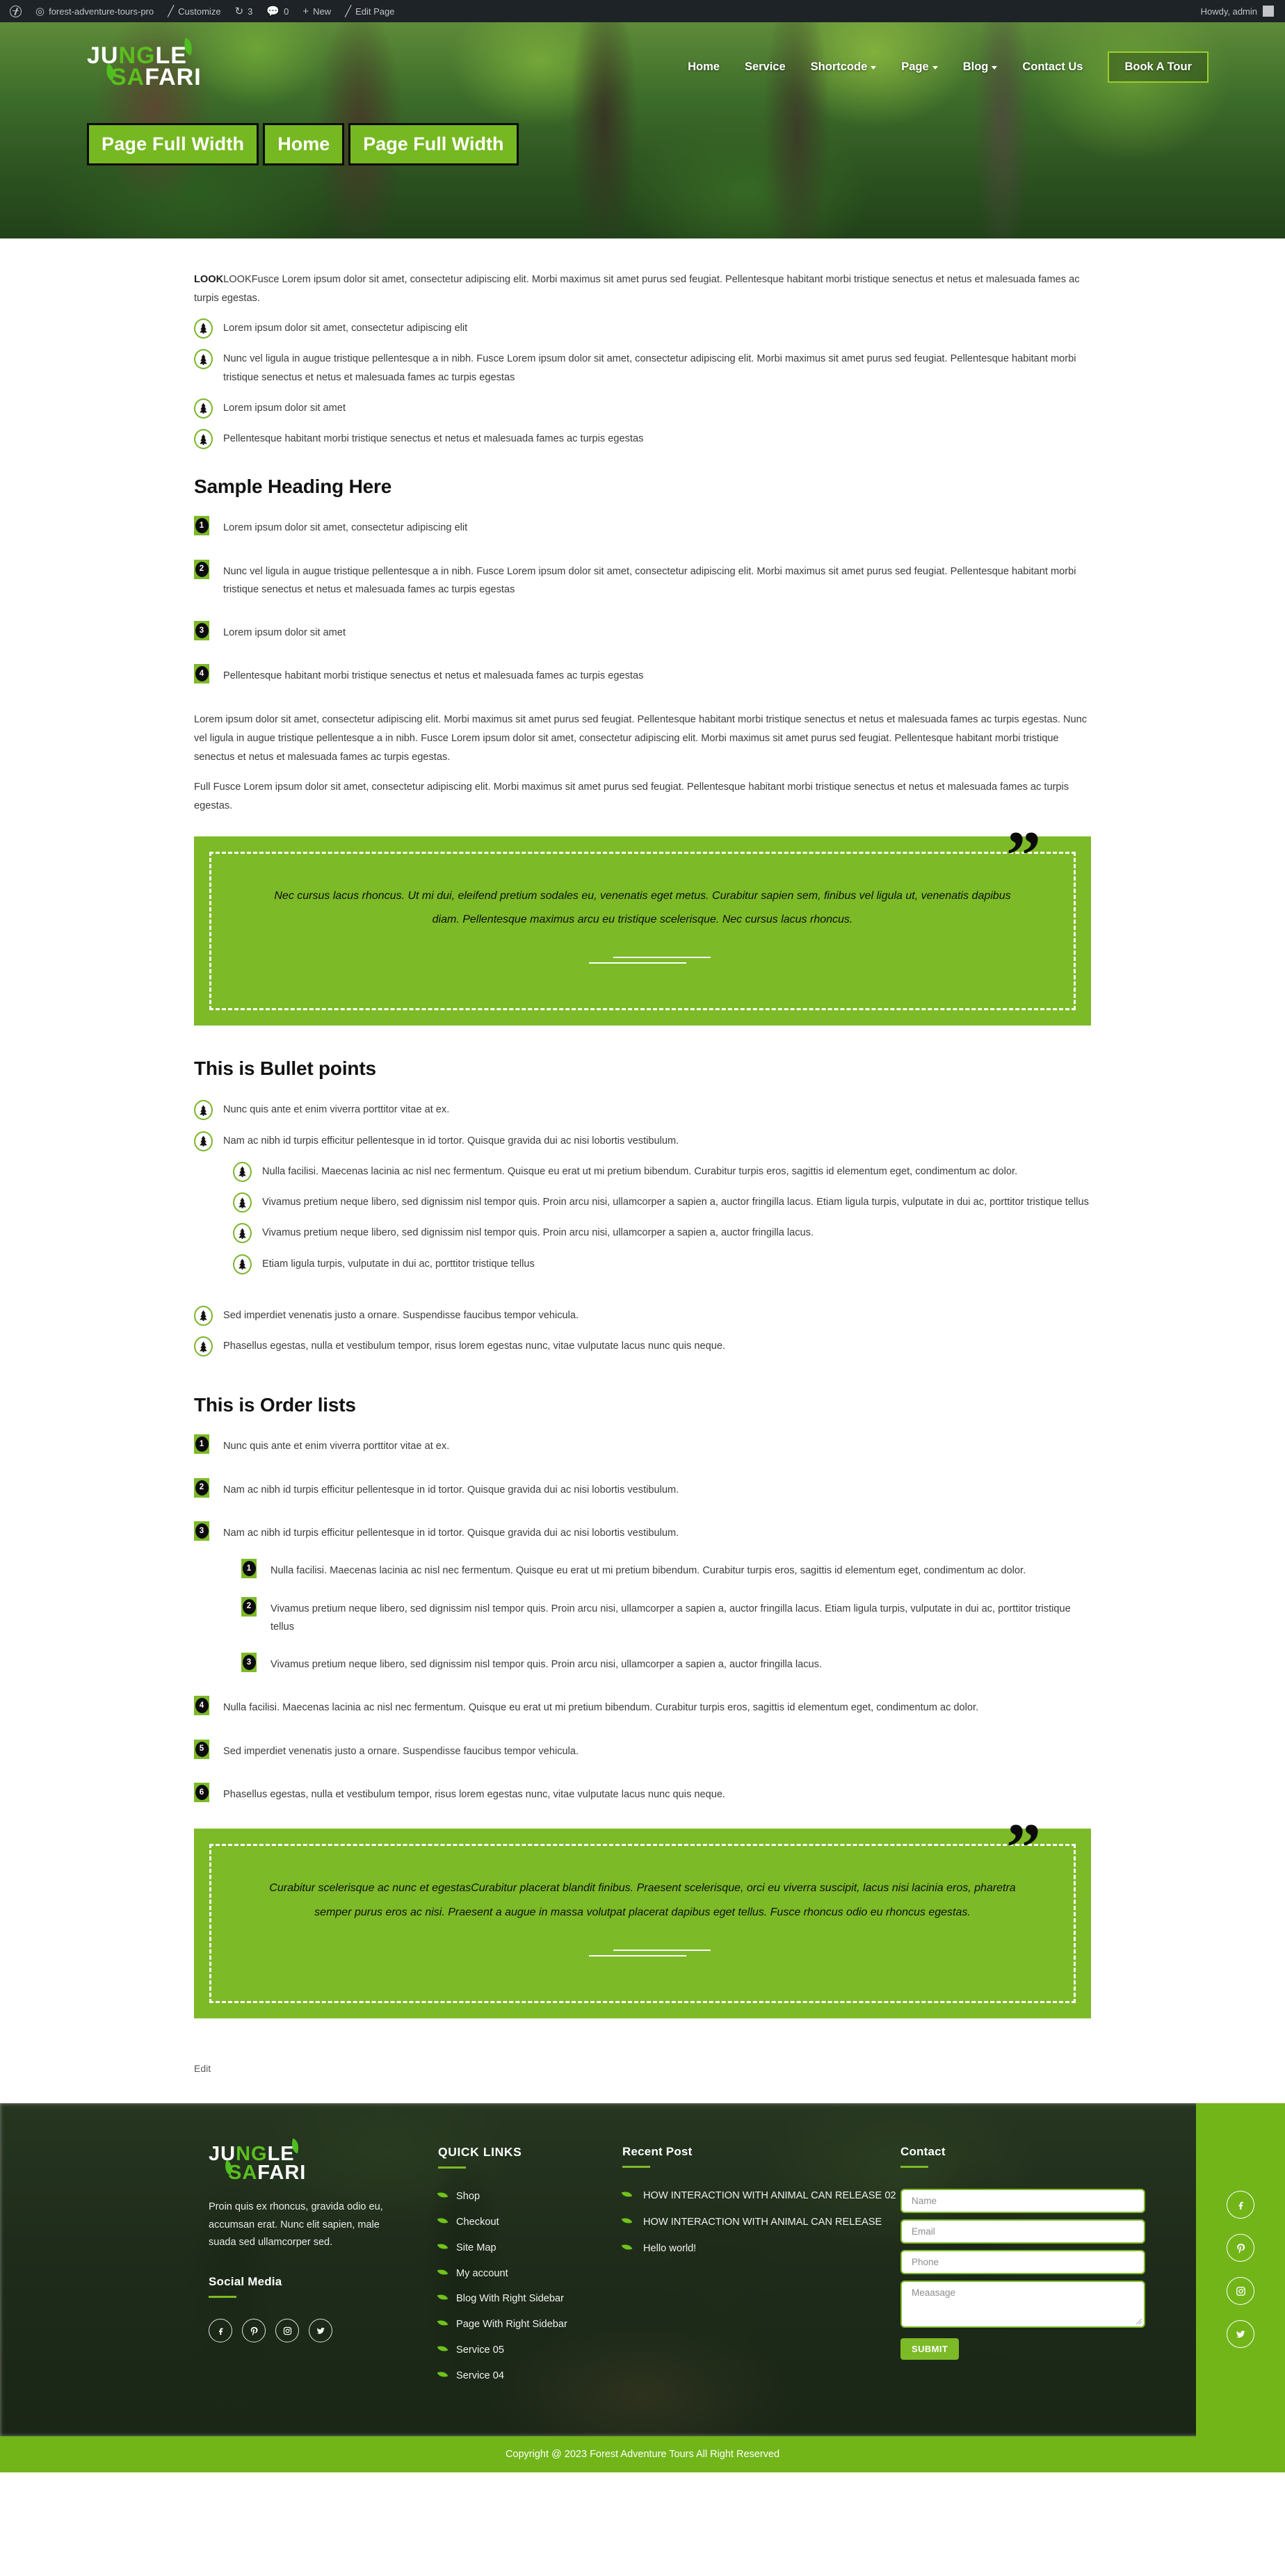 The width and height of the screenshot is (1285, 2576). I want to click on customize-link: ╱ Customize, so click(194, 11).